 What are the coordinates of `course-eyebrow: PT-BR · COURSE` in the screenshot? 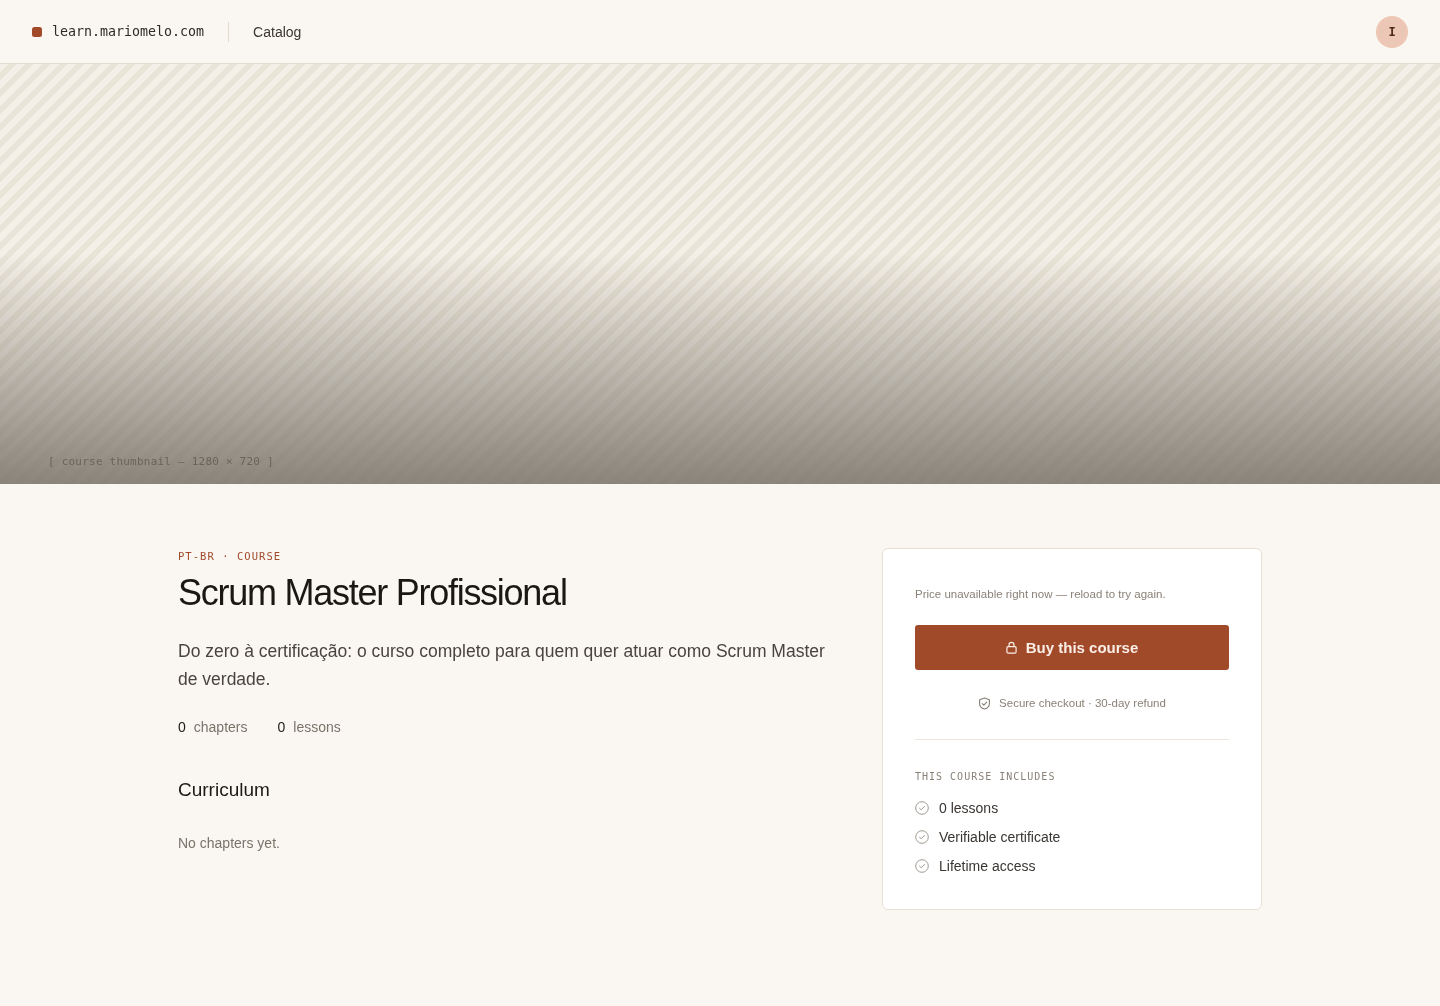 It's located at (230, 556).